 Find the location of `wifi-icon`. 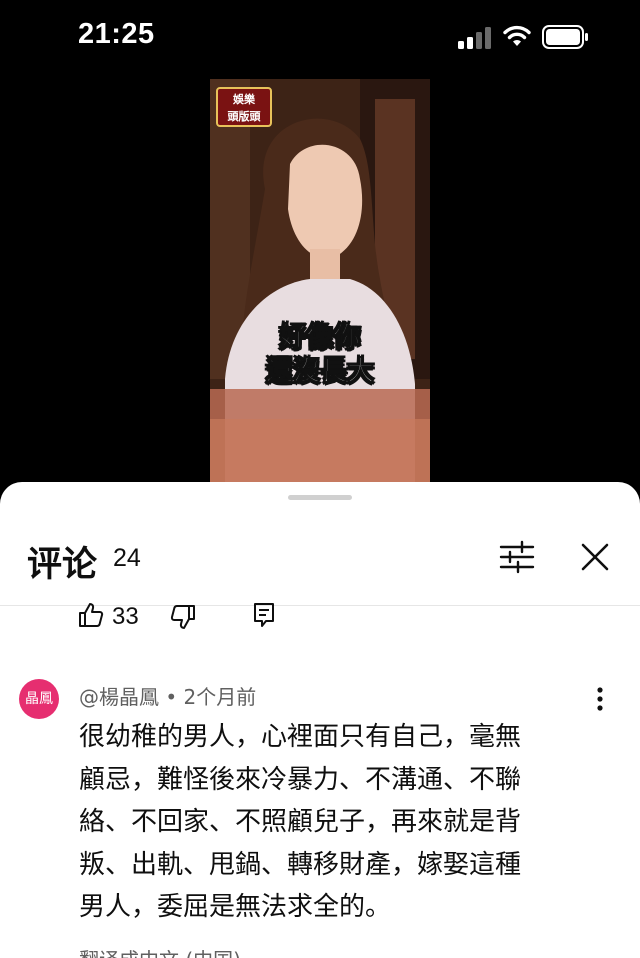

wifi-icon is located at coordinates (517, 35).